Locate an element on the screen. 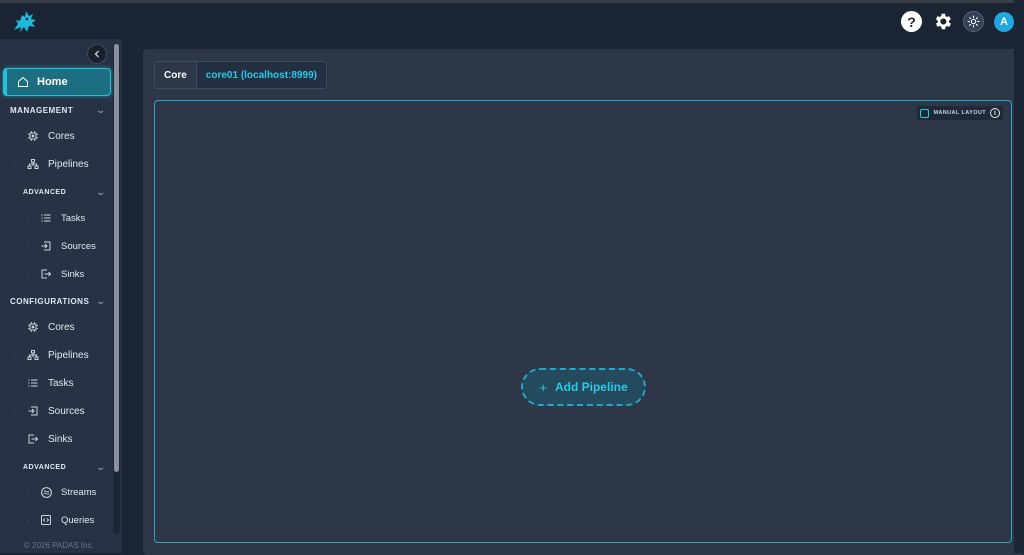 The width and height of the screenshot is (1024, 555). core-label: Core is located at coordinates (176, 75).